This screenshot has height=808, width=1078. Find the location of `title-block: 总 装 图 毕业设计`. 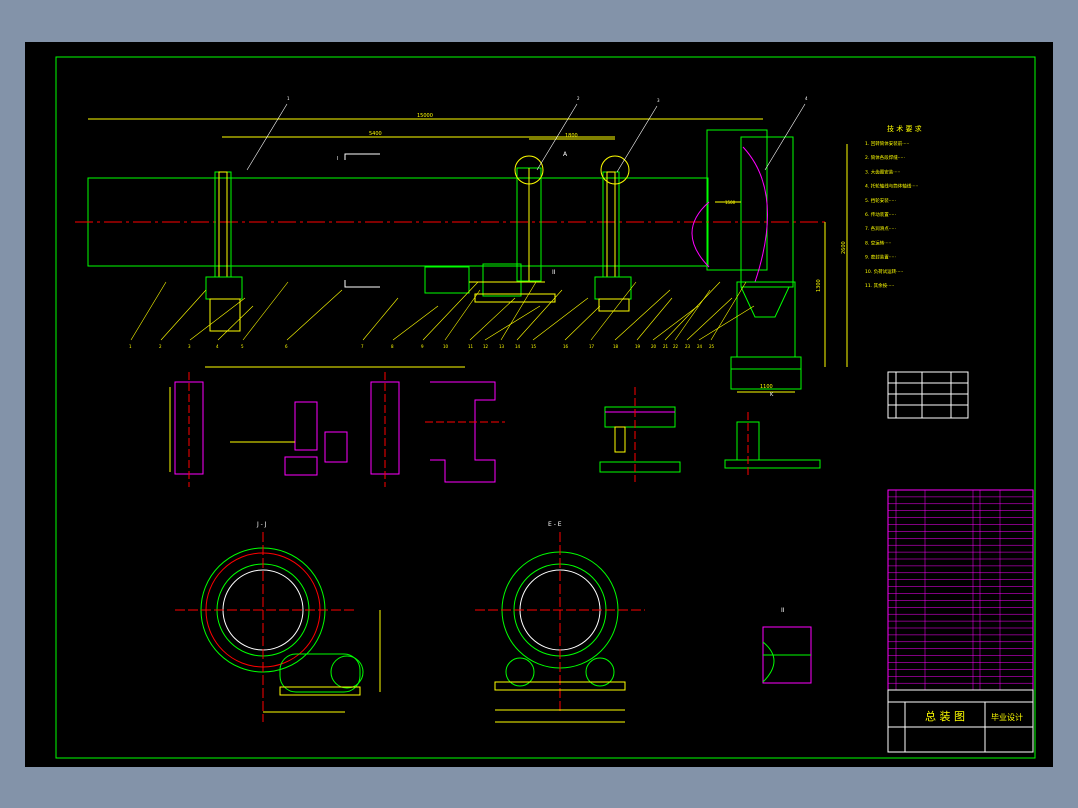

title-block: 总 装 图 毕业设计 is located at coordinates (960, 721).